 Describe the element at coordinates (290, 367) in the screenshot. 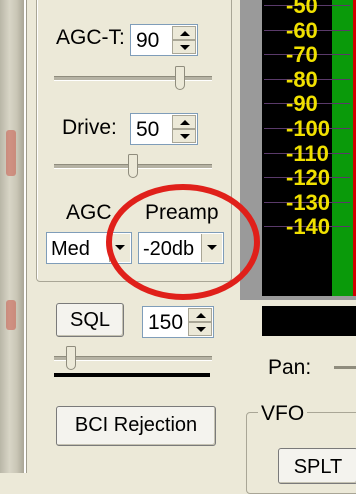

I see `pan-label: Pan:` at that location.